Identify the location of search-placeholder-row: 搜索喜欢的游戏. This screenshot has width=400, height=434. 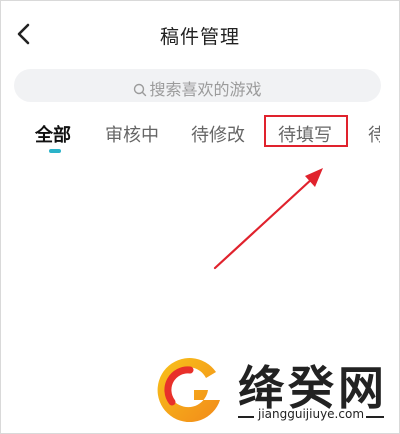
(197, 88).